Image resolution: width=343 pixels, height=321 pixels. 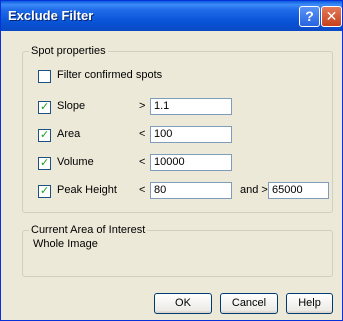 I want to click on volume-label: Volume, so click(x=75, y=162).